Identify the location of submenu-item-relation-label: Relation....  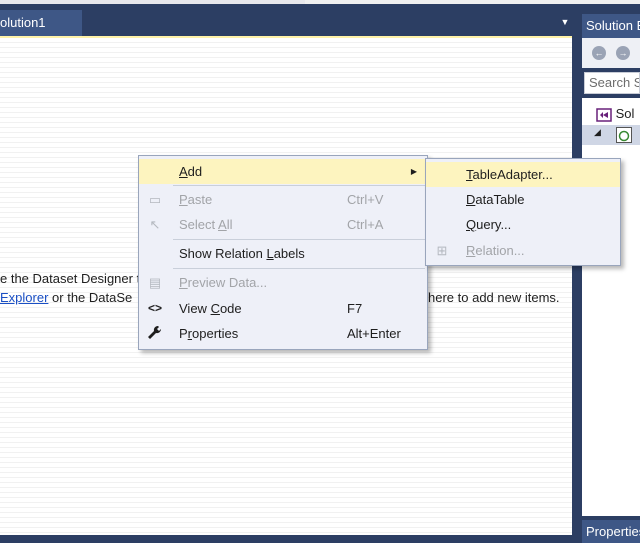
(495, 250).